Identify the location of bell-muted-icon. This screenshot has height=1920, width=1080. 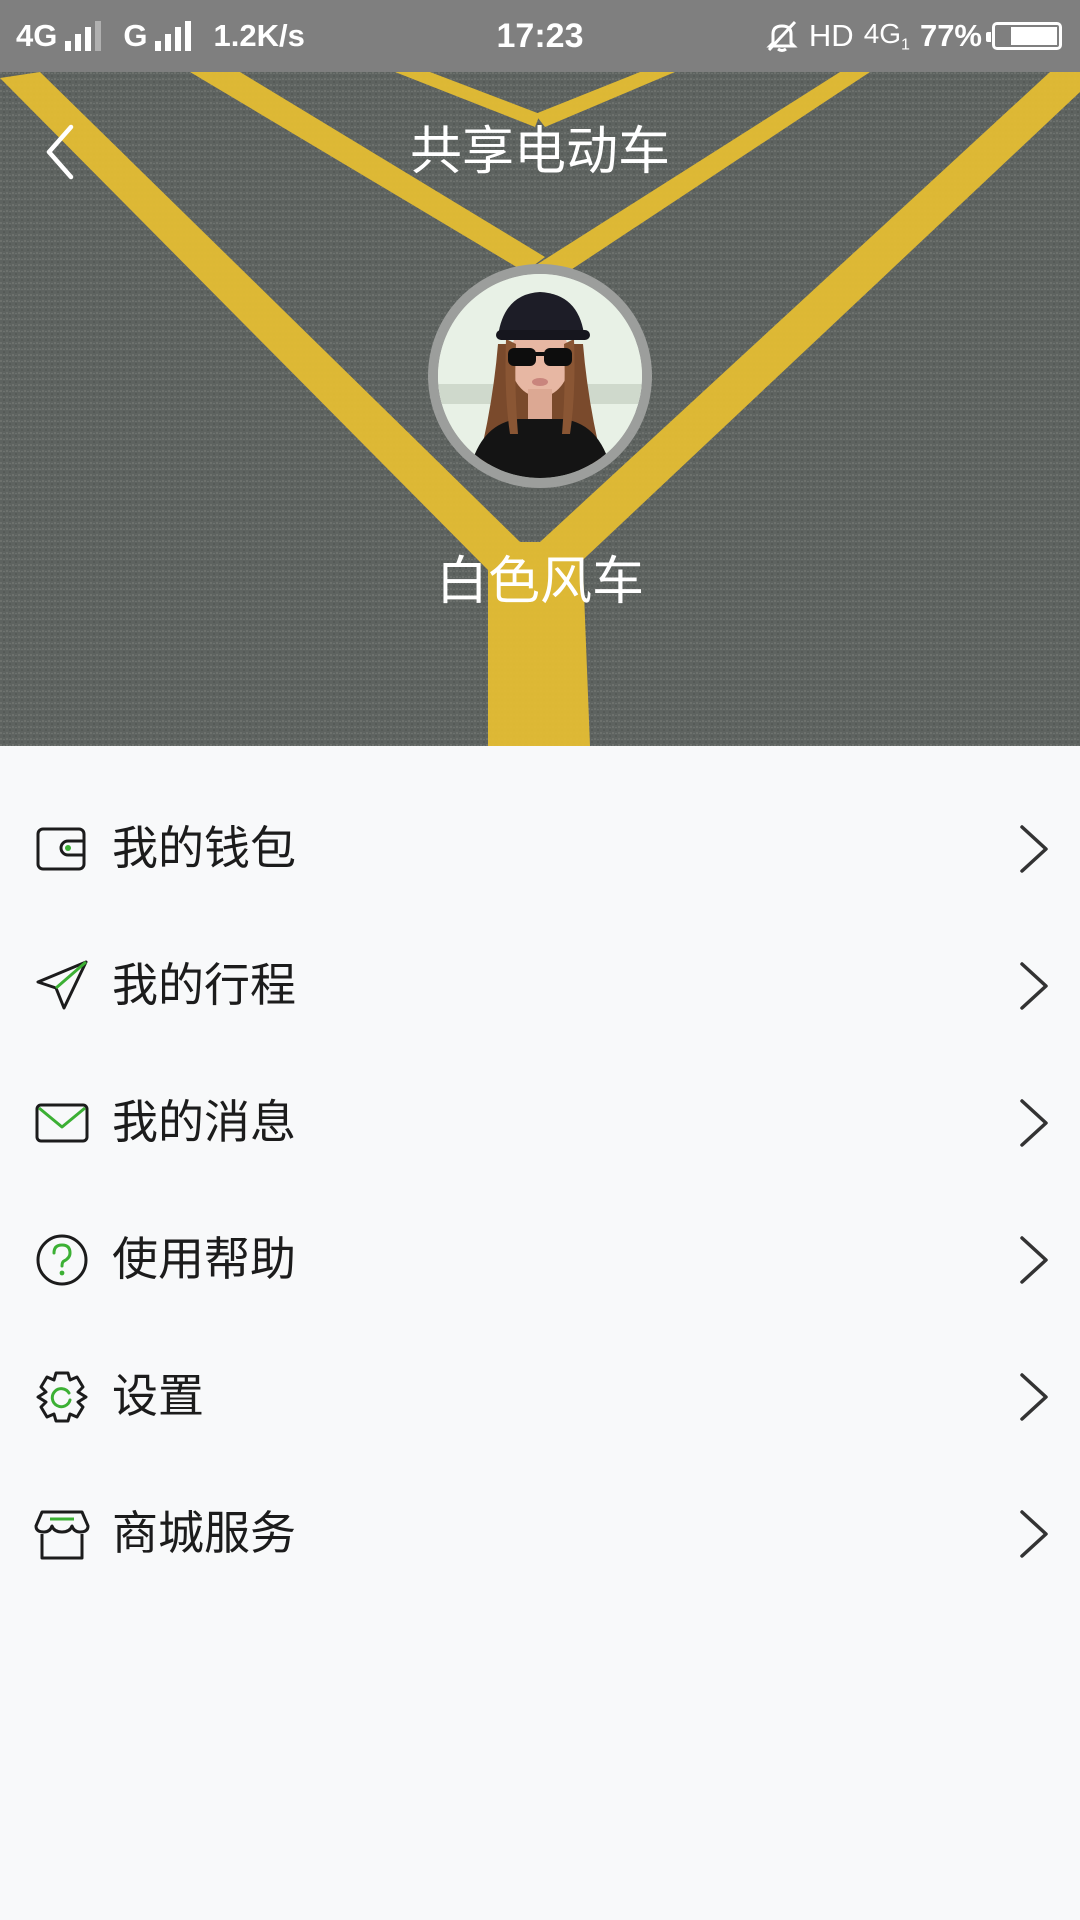
(782, 36).